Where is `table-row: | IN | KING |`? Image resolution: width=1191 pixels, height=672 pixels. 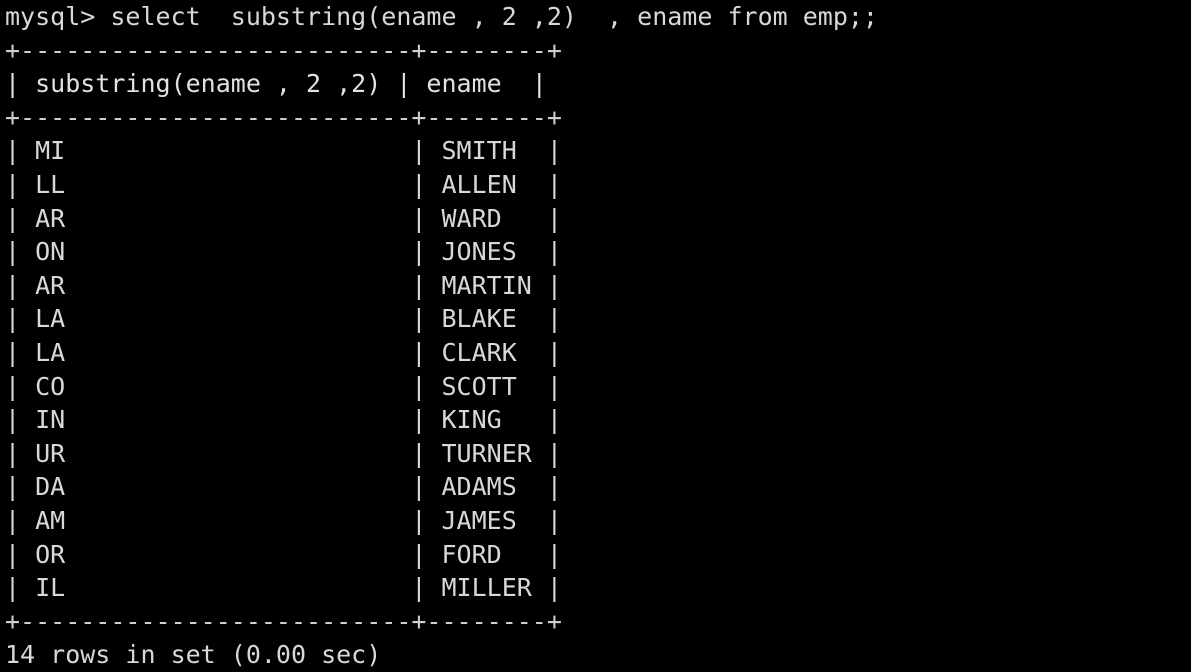
table-row: | IN | KING | is located at coordinates (283, 420).